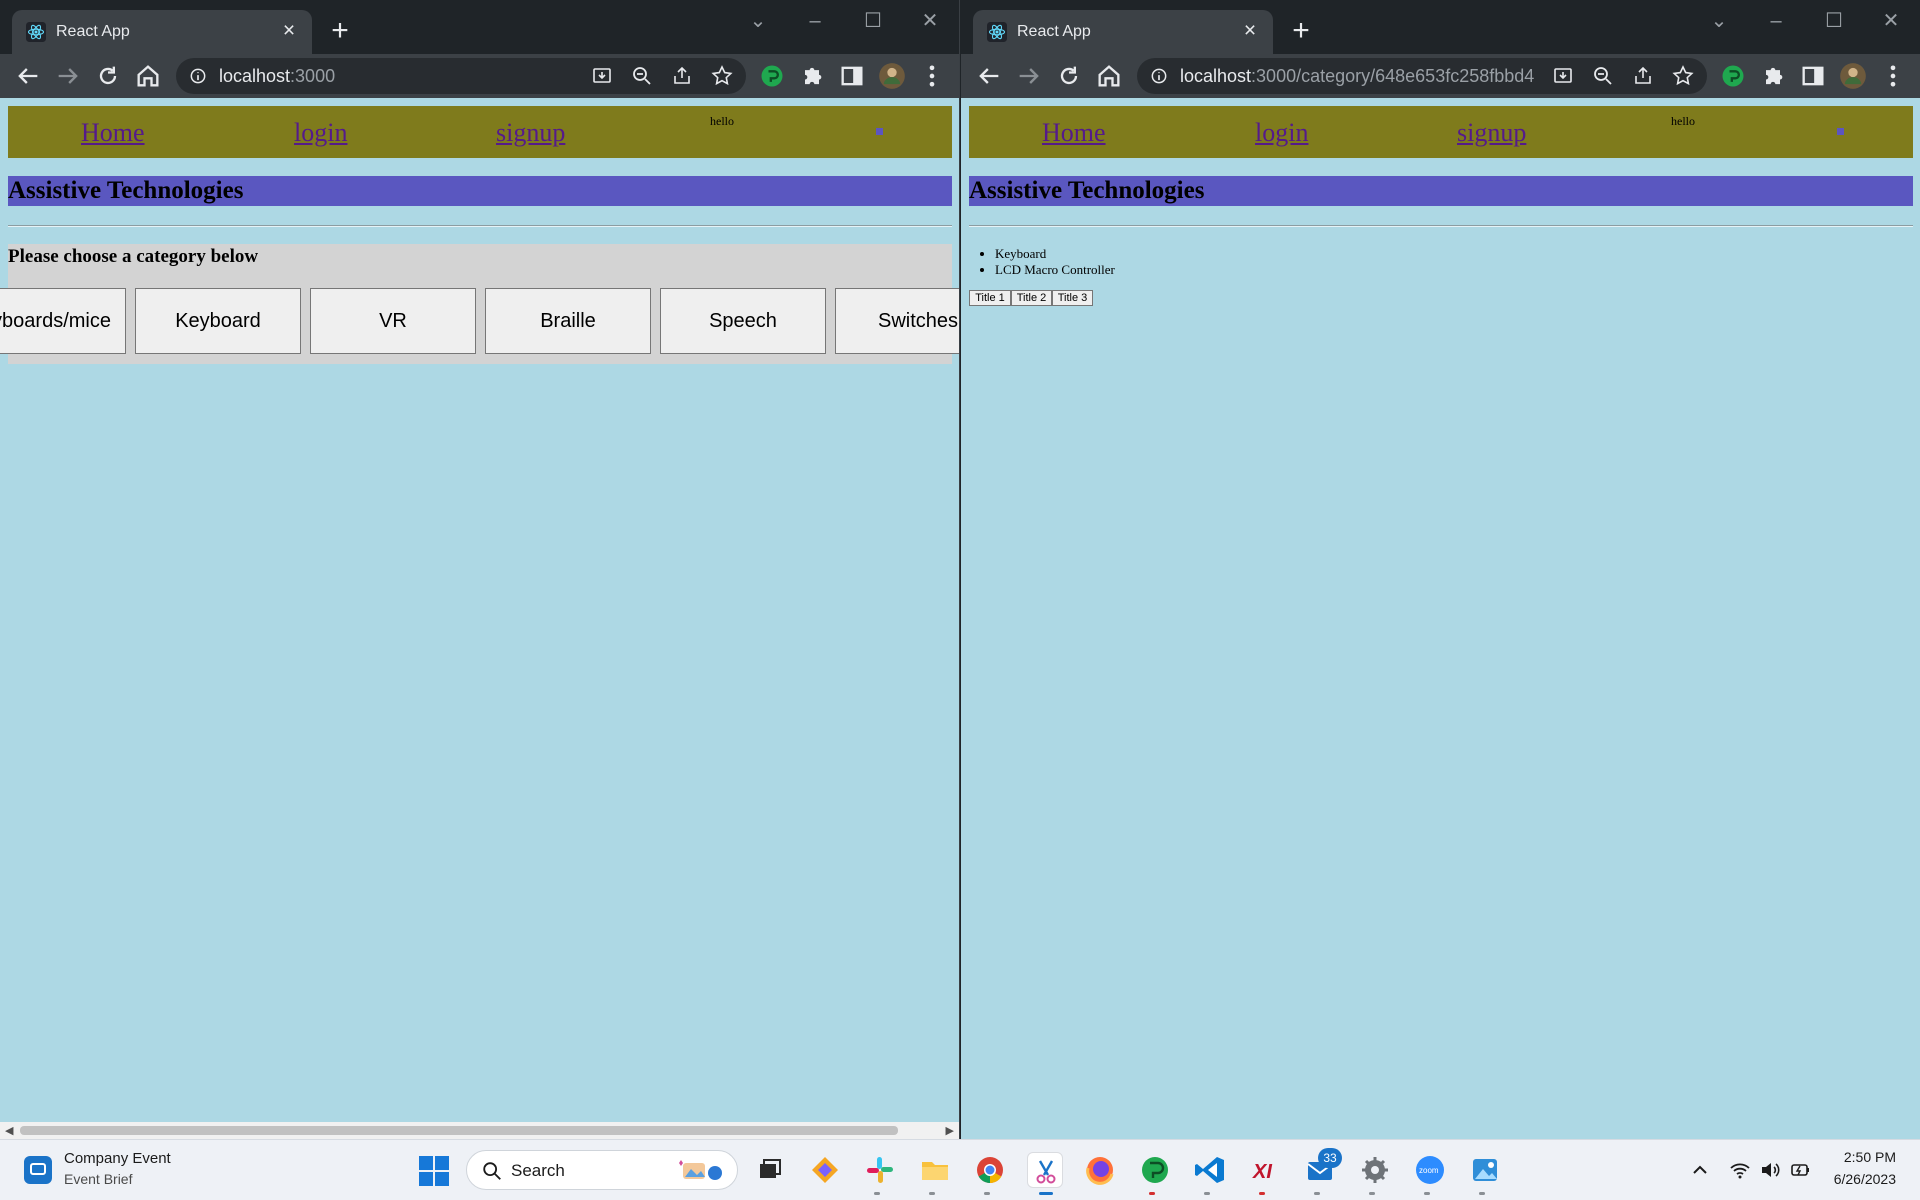  Describe the element at coordinates (1045, 1170) in the screenshot. I see `snipping-tool-icon` at that location.